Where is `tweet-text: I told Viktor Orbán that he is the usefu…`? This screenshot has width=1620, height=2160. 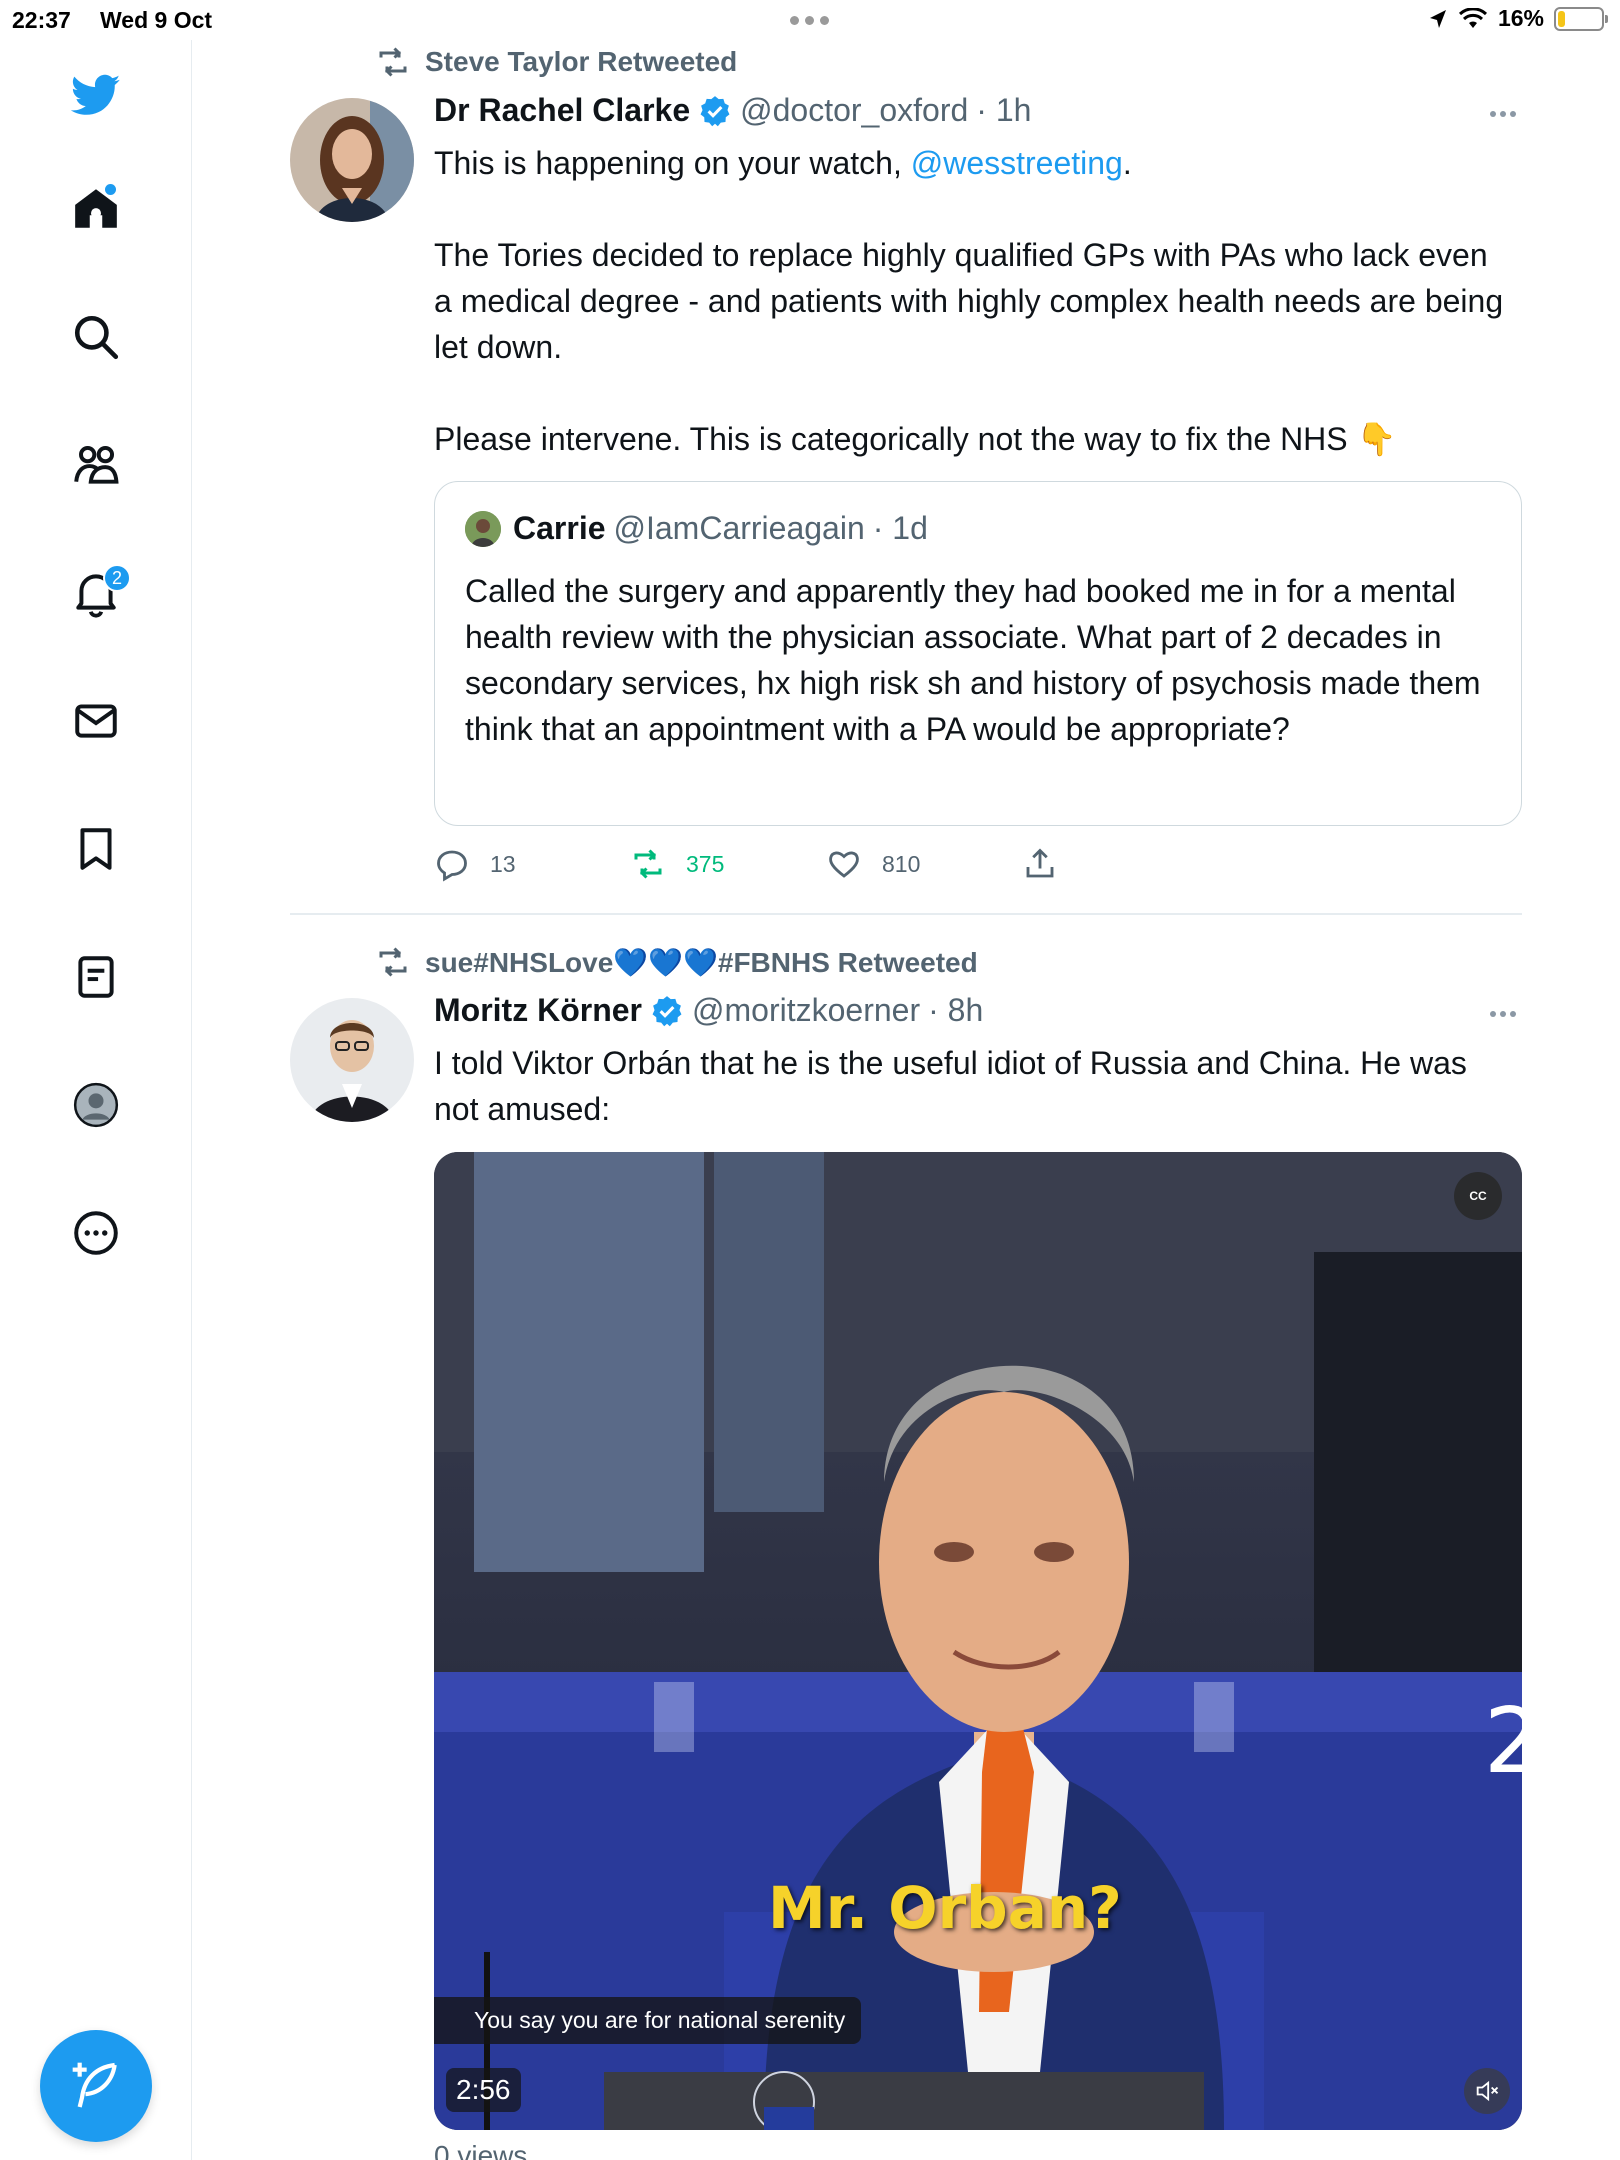 tweet-text: I told Viktor Orbán that he is the usefu… is located at coordinates (950, 1086).